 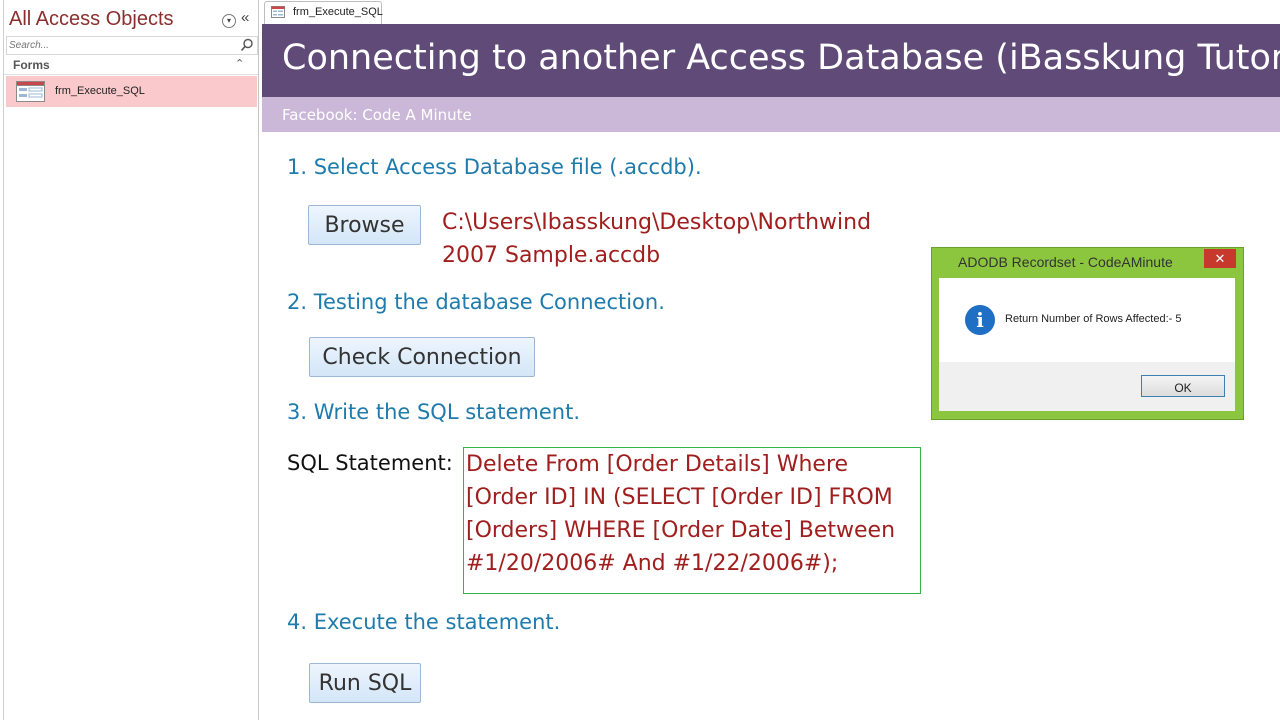 I want to click on nav-group-label: Forms, so click(x=31, y=65).